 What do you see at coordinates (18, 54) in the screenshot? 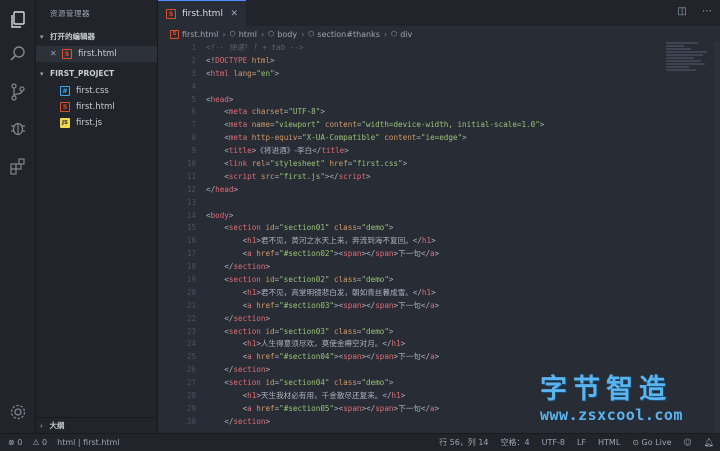
I see `search-icon` at bounding box center [18, 54].